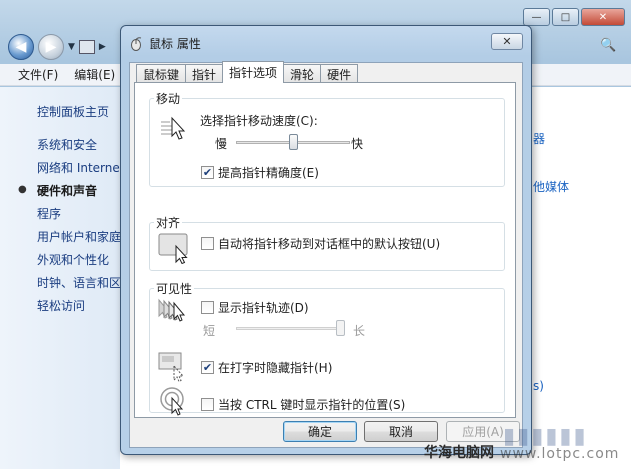 Image resolution: width=631 pixels, height=469 pixels. Describe the element at coordinates (312, 405) in the screenshot. I see `ctrl-show-location-label: 当按 CTRL 键时显示指针的位置(S)` at that location.